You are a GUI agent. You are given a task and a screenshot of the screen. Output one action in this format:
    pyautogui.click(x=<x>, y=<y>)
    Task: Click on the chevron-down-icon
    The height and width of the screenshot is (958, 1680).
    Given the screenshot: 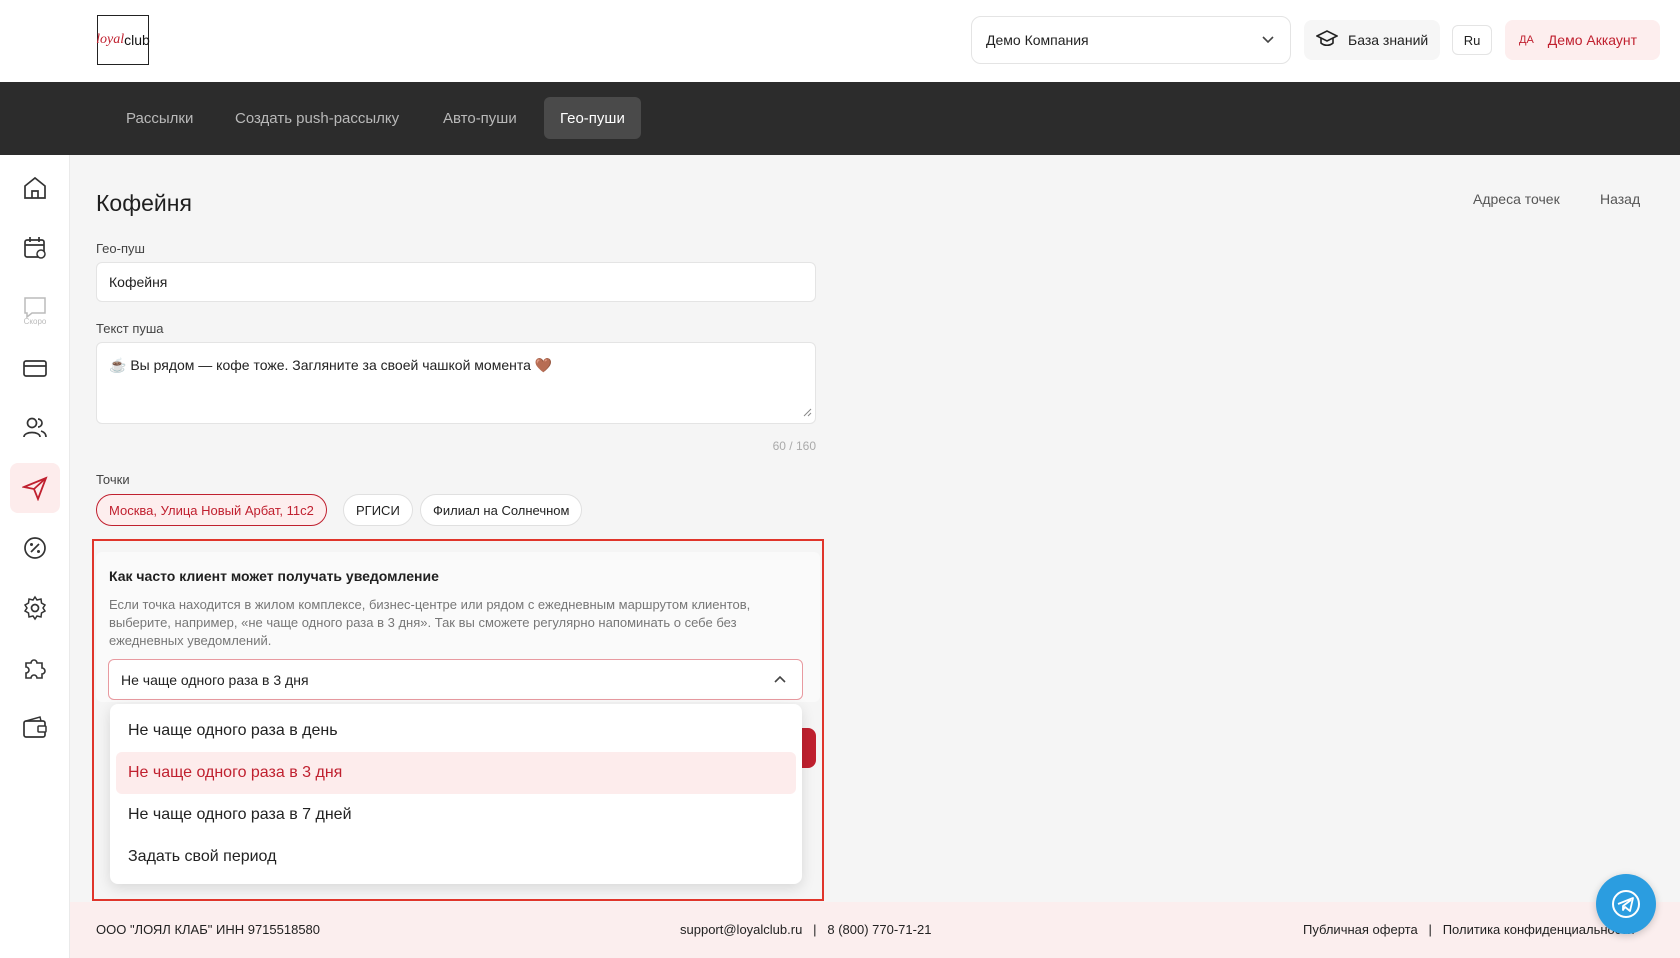 What is the action you would take?
    pyautogui.click(x=1268, y=40)
    